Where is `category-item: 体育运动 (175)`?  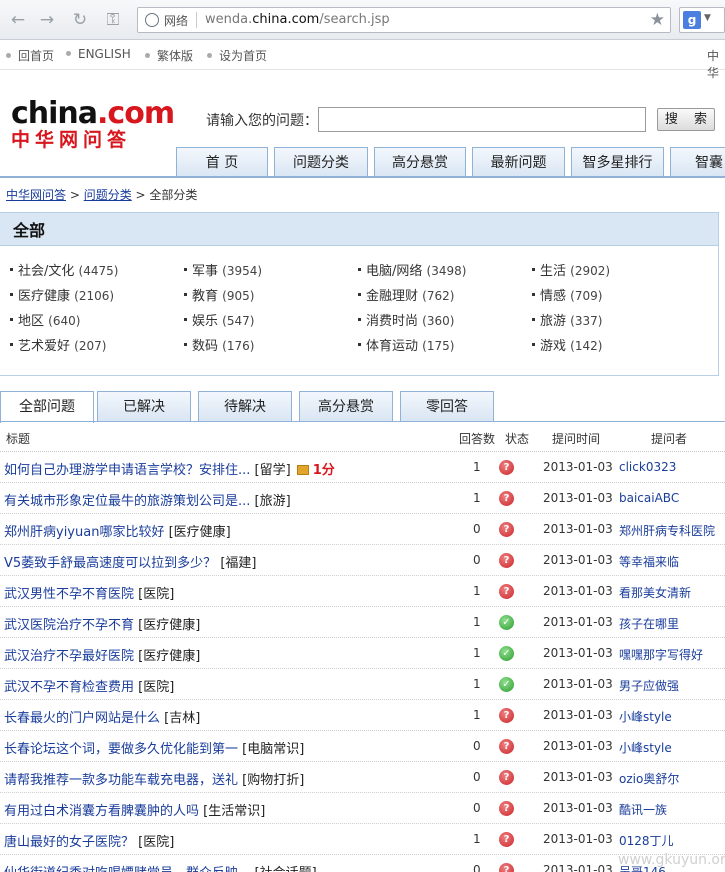 category-item: 体育运动 (175) is located at coordinates (406, 344).